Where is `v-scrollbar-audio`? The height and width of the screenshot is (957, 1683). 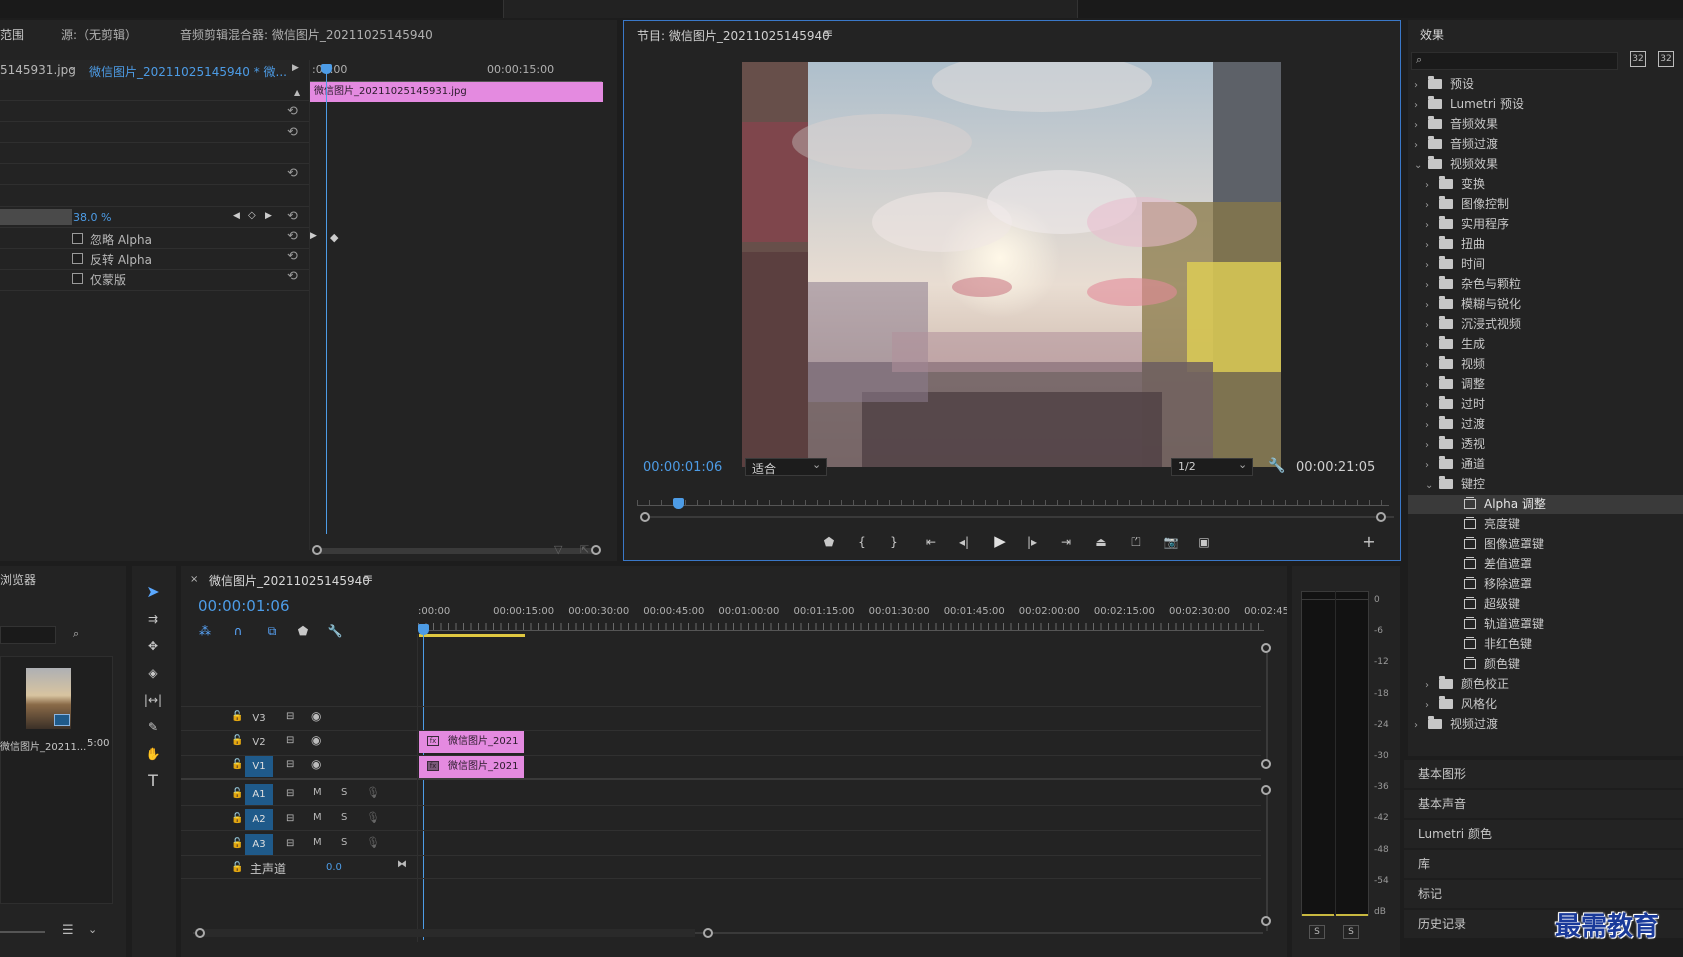 v-scrollbar-audio is located at coordinates (1267, 861).